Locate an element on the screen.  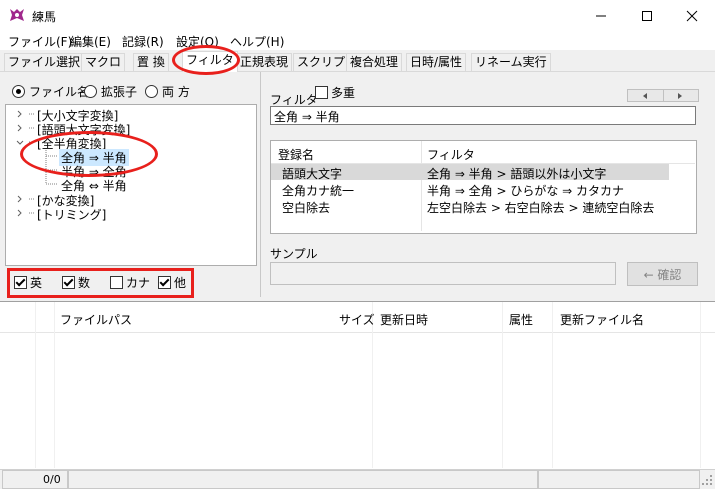
status-count-text: 0/0 is located at coordinates (52, 479).